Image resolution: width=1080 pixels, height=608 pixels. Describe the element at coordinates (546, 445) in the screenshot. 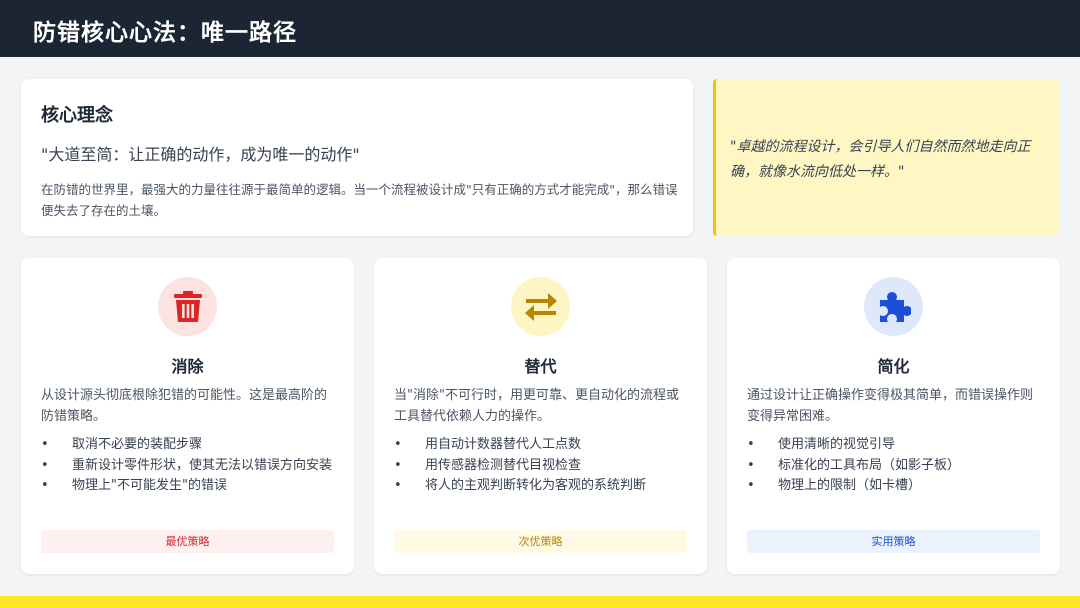

I see `list-item: 用自动计数器替代人工点数` at that location.